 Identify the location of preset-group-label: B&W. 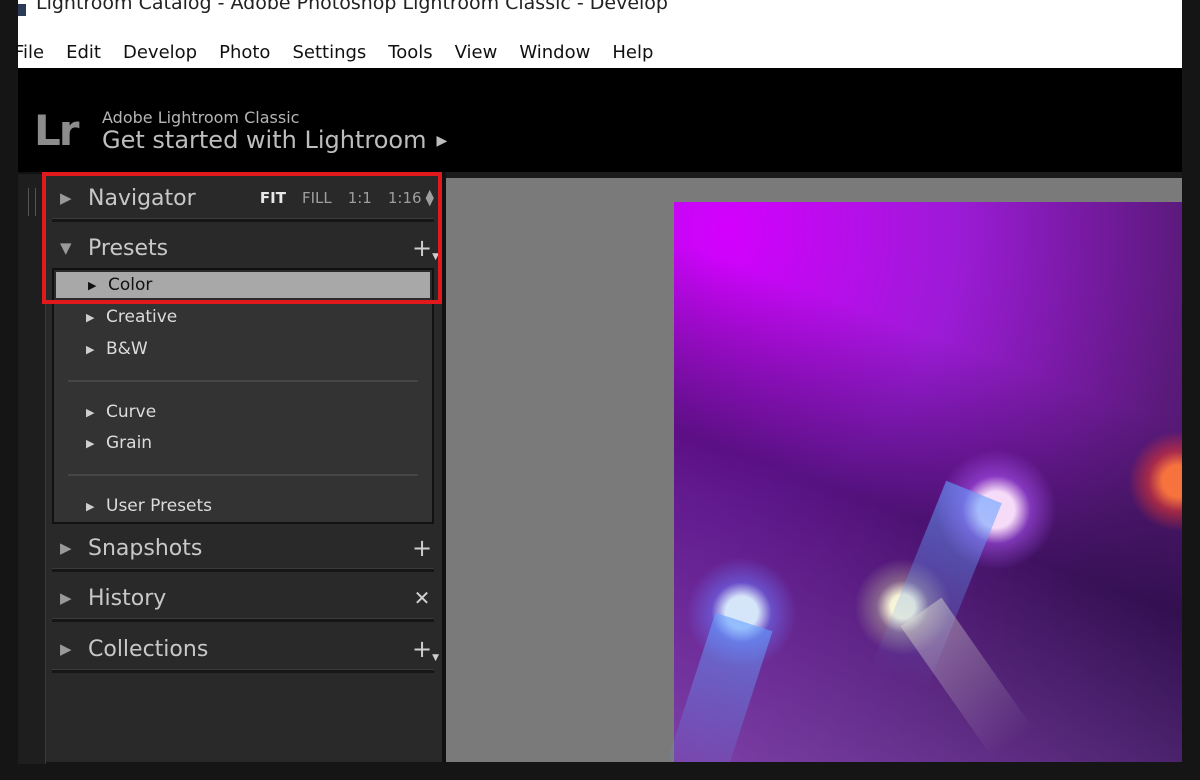
(127, 349).